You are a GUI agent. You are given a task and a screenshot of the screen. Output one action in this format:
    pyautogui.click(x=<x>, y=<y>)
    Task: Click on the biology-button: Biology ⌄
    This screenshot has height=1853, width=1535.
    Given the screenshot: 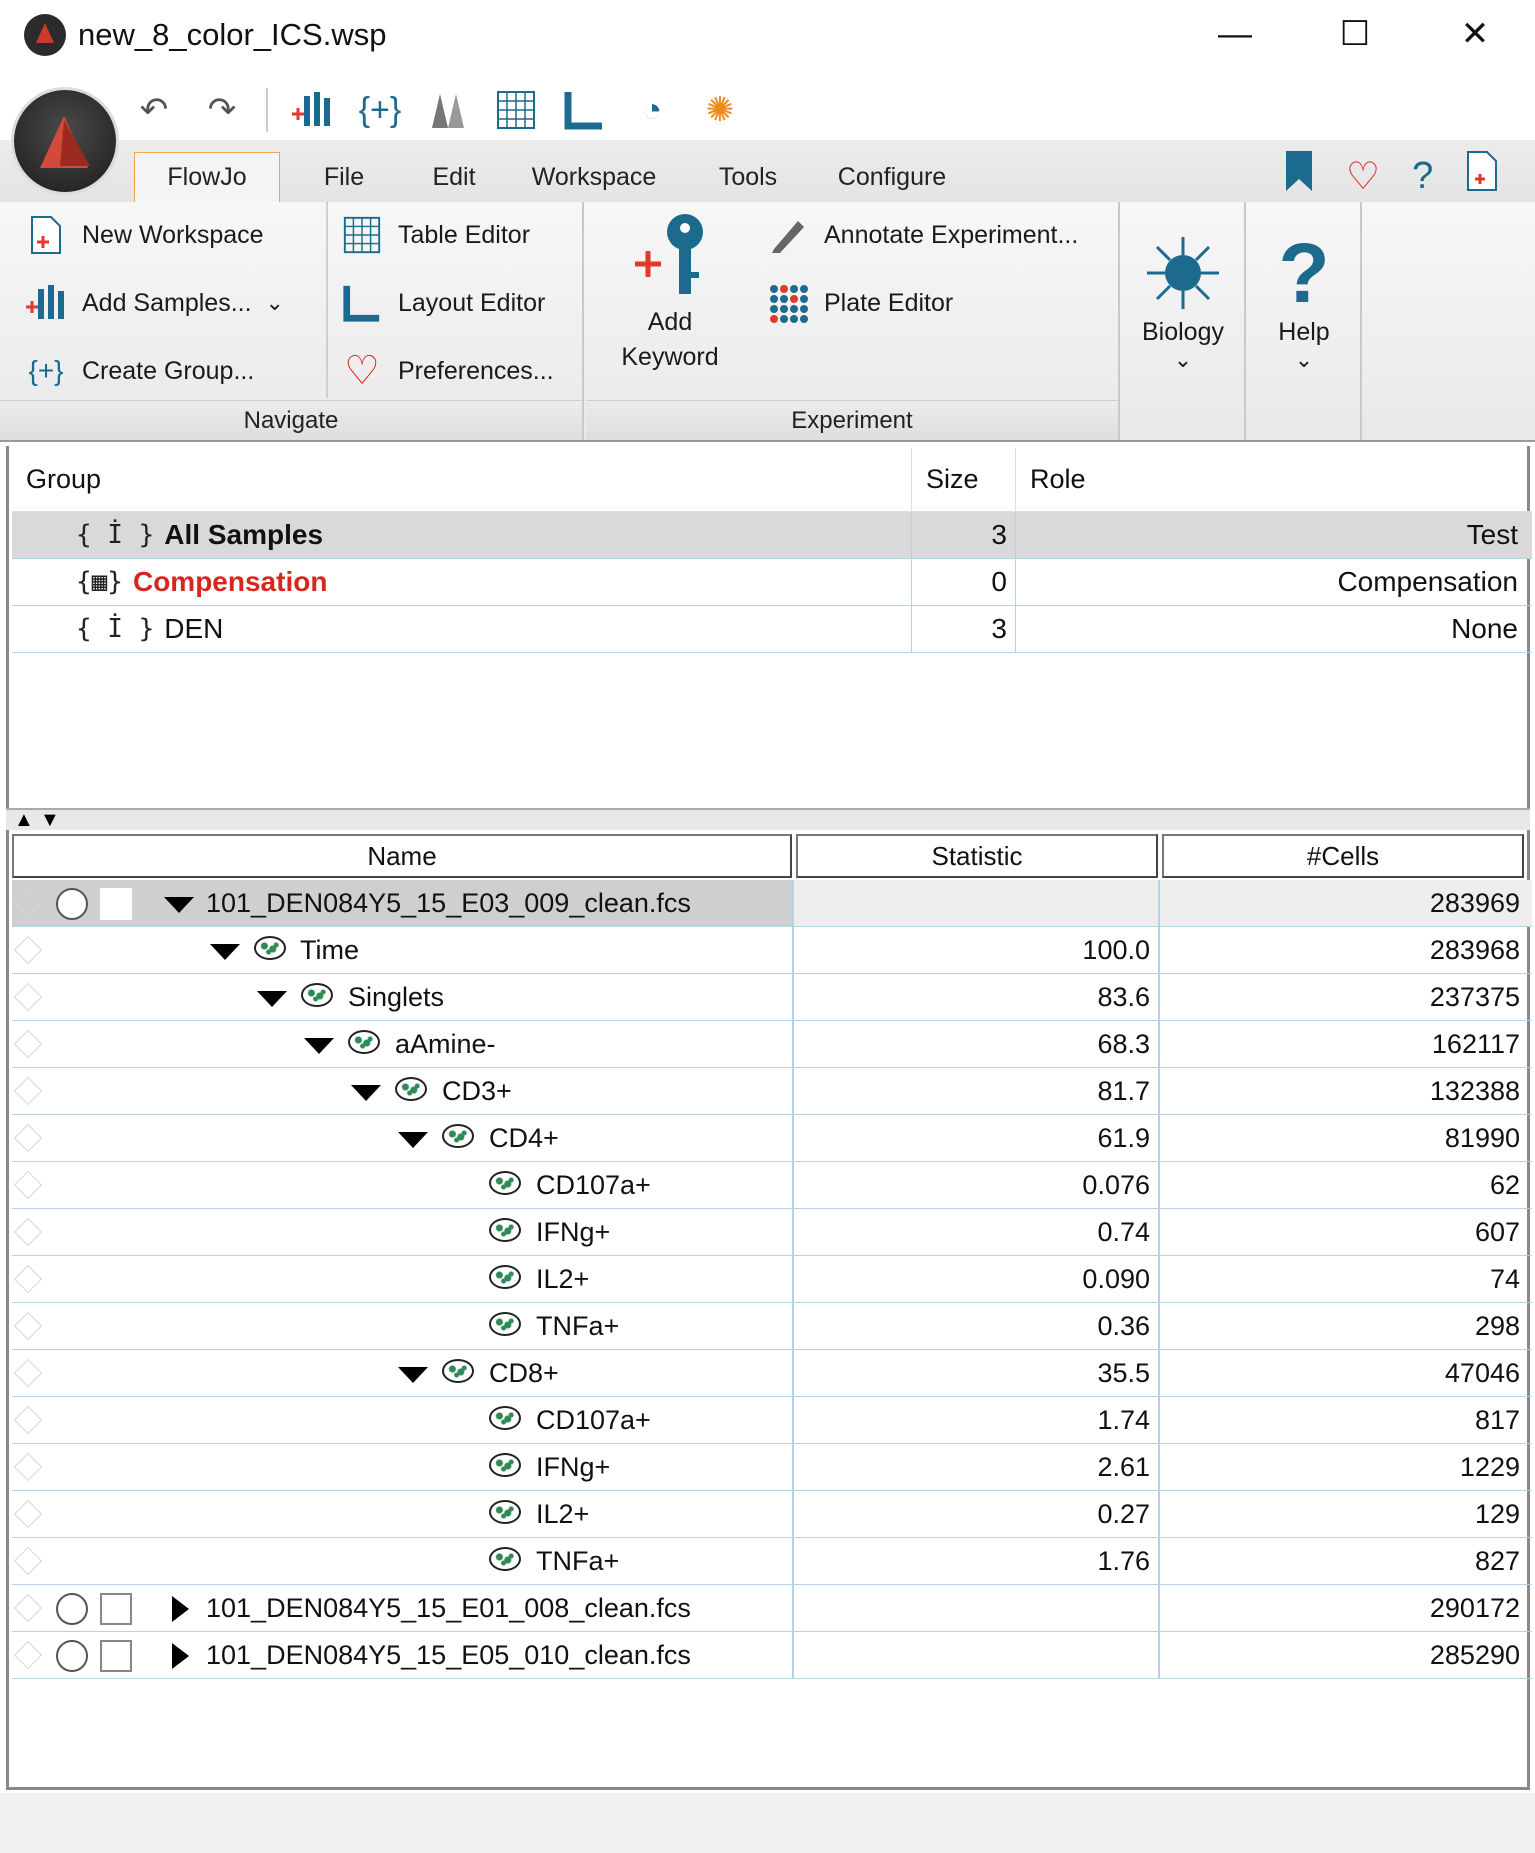 What is the action you would take?
    pyautogui.click(x=1183, y=300)
    